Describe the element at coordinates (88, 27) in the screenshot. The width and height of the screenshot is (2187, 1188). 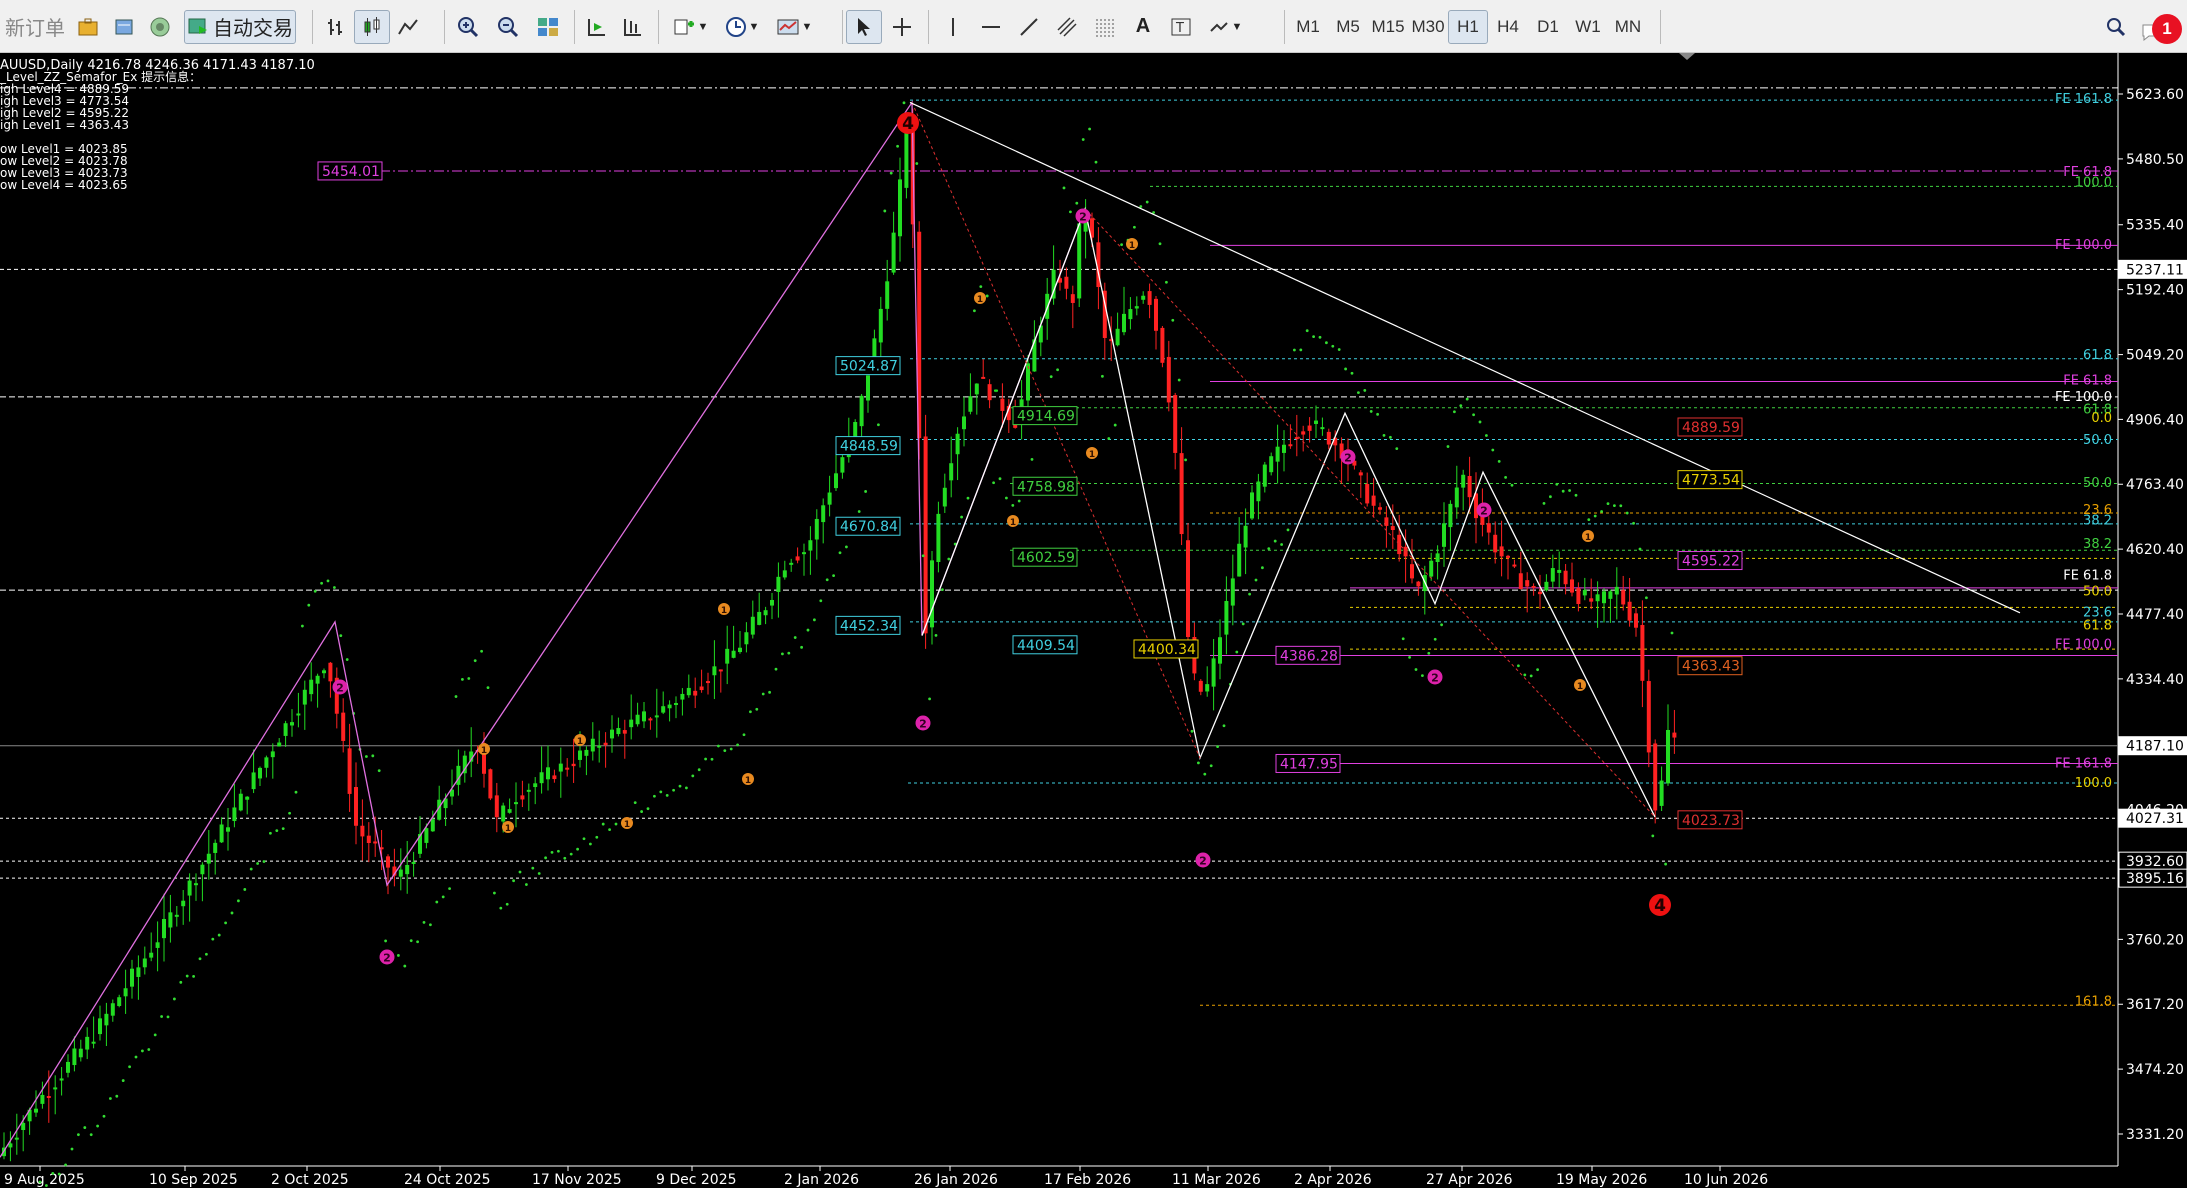
I see `briefcase-icon` at that location.